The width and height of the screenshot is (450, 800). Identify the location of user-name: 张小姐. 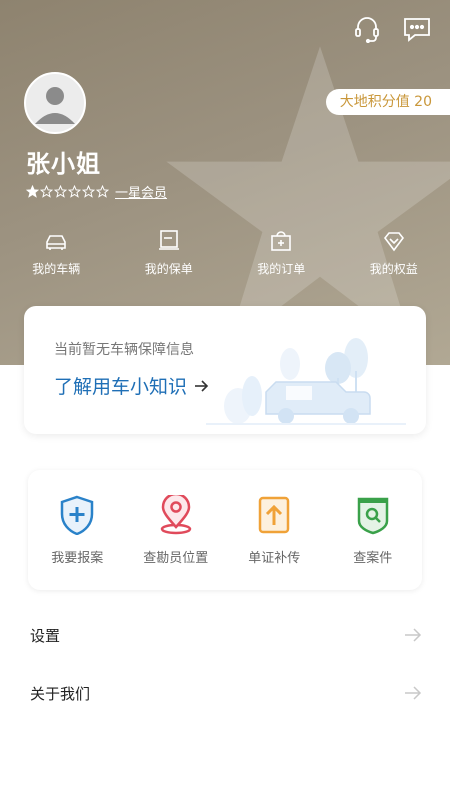
(63, 164).